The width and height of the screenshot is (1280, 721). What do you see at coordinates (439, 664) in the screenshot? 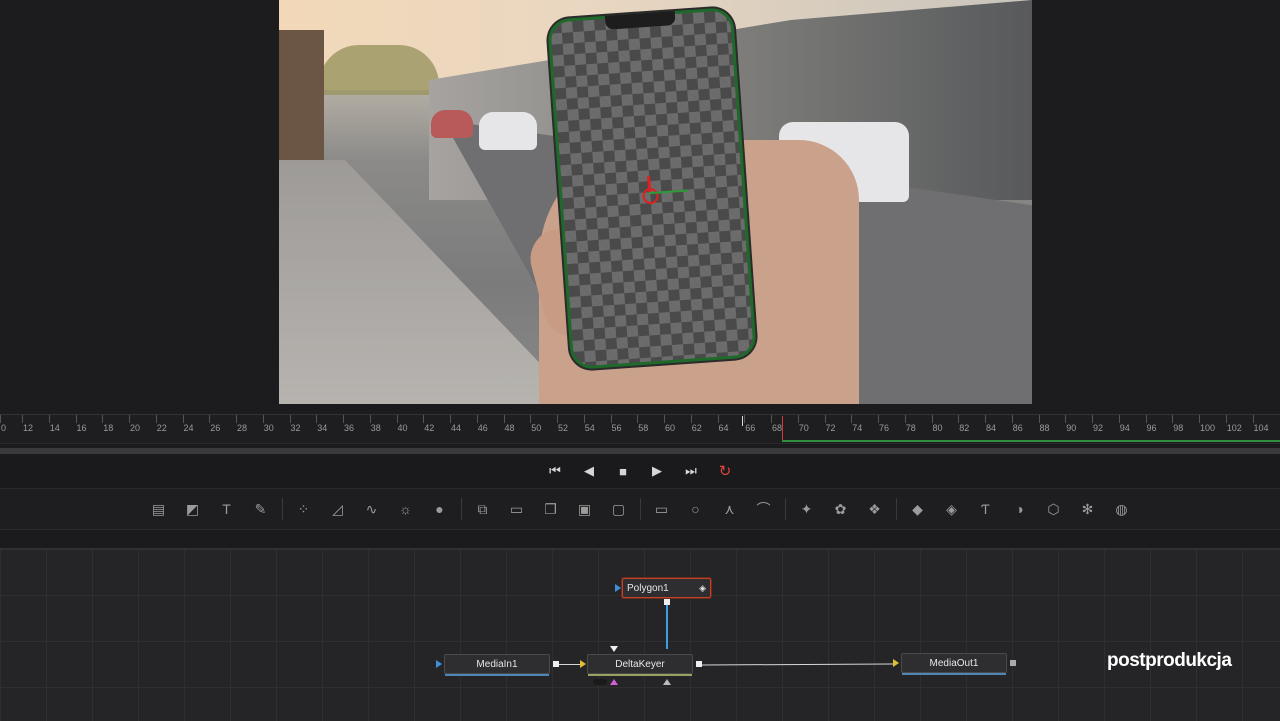
I see `mediain-input-port-icon` at bounding box center [439, 664].